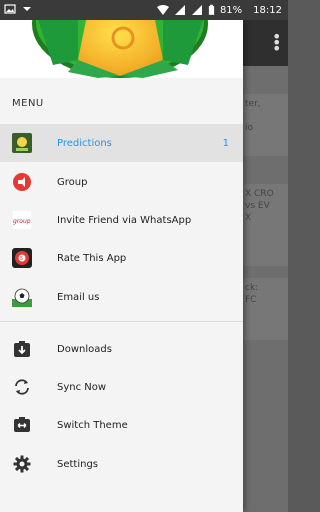 The image size is (320, 512). I want to click on group-text-icon: group, so click(22, 220).